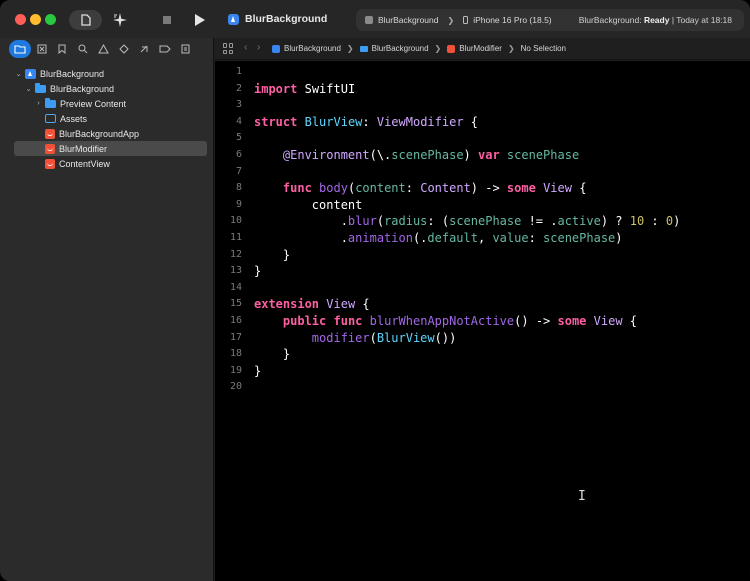 This screenshot has width=750, height=581. I want to click on tree-item-blurbackgroundapp: BlurBackgroundApp, so click(110, 133).